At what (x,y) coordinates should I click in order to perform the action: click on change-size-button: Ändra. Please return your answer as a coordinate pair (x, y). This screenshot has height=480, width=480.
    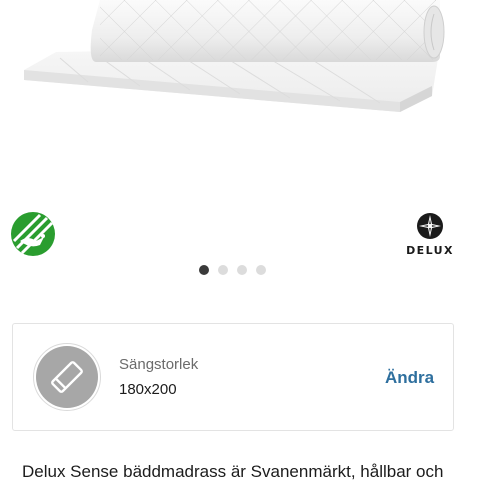
    Looking at the image, I should click on (409, 378).